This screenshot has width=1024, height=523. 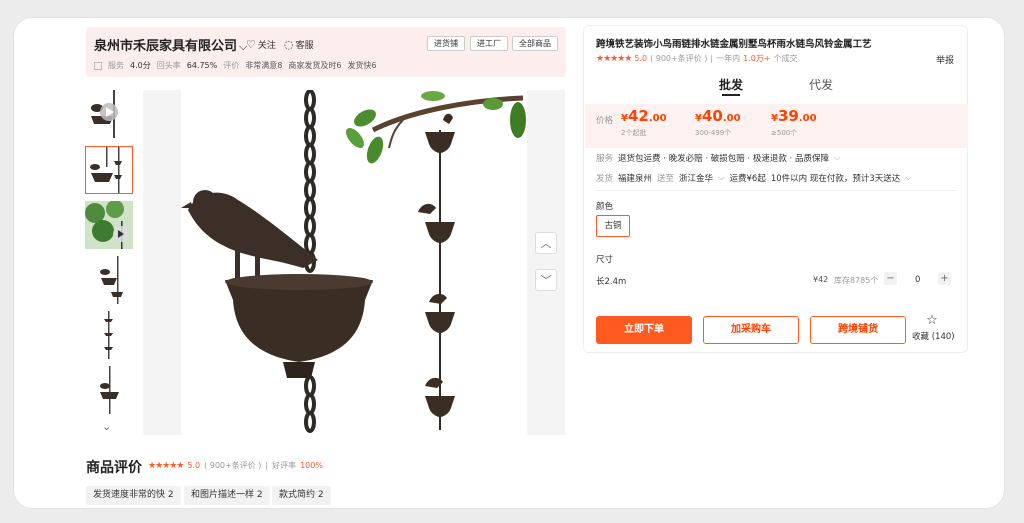 I want to click on chevron-down-icon: ﹀, so click(x=546, y=280).